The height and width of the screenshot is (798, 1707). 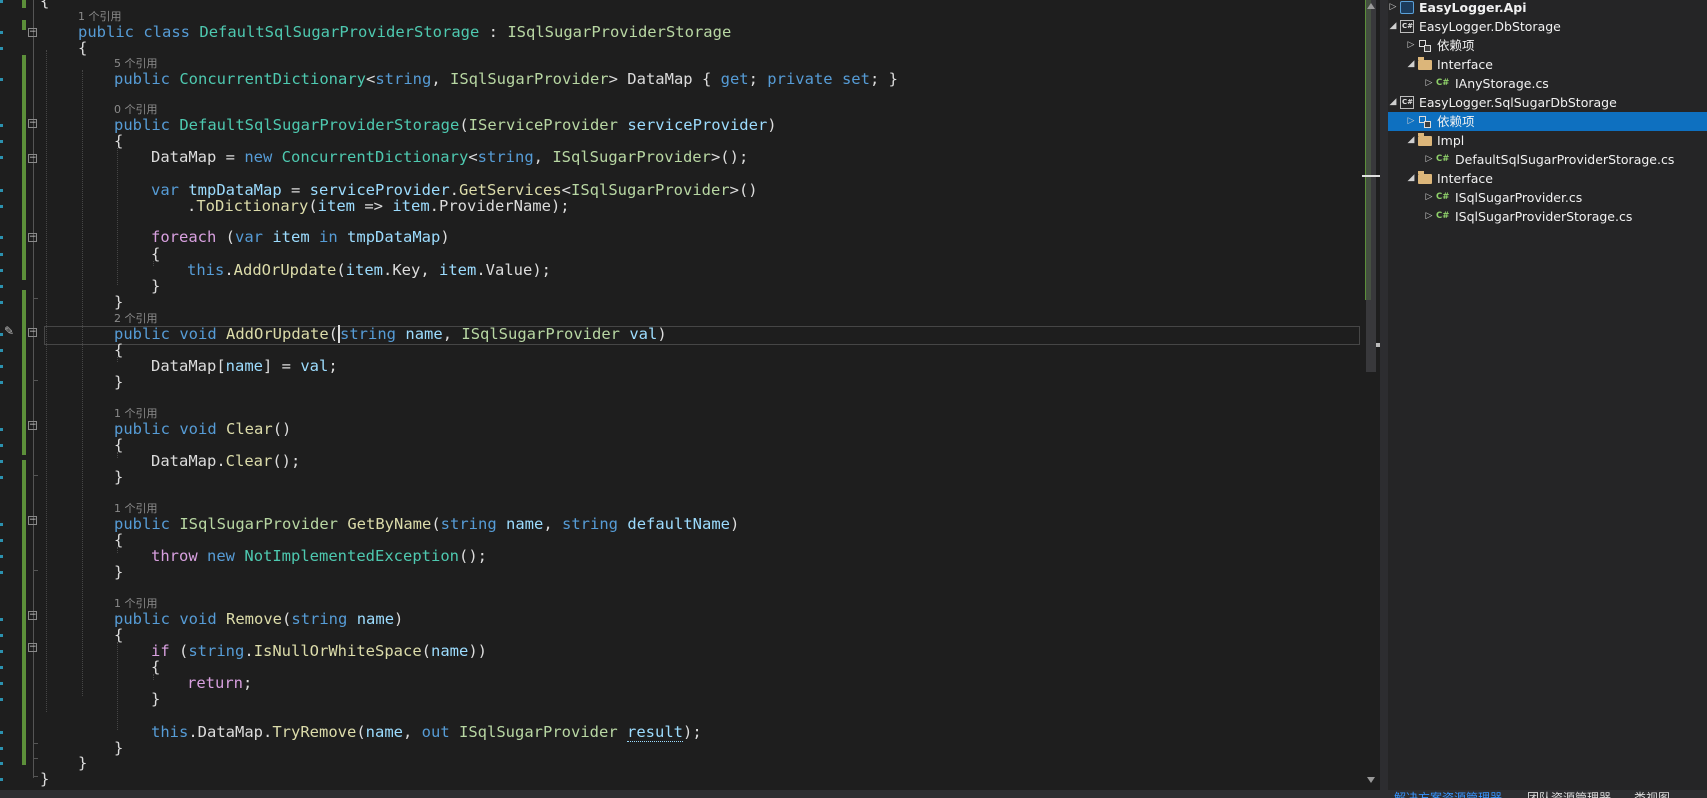 What do you see at coordinates (1371, 6) in the screenshot?
I see `scroll-up-arrow-icon` at bounding box center [1371, 6].